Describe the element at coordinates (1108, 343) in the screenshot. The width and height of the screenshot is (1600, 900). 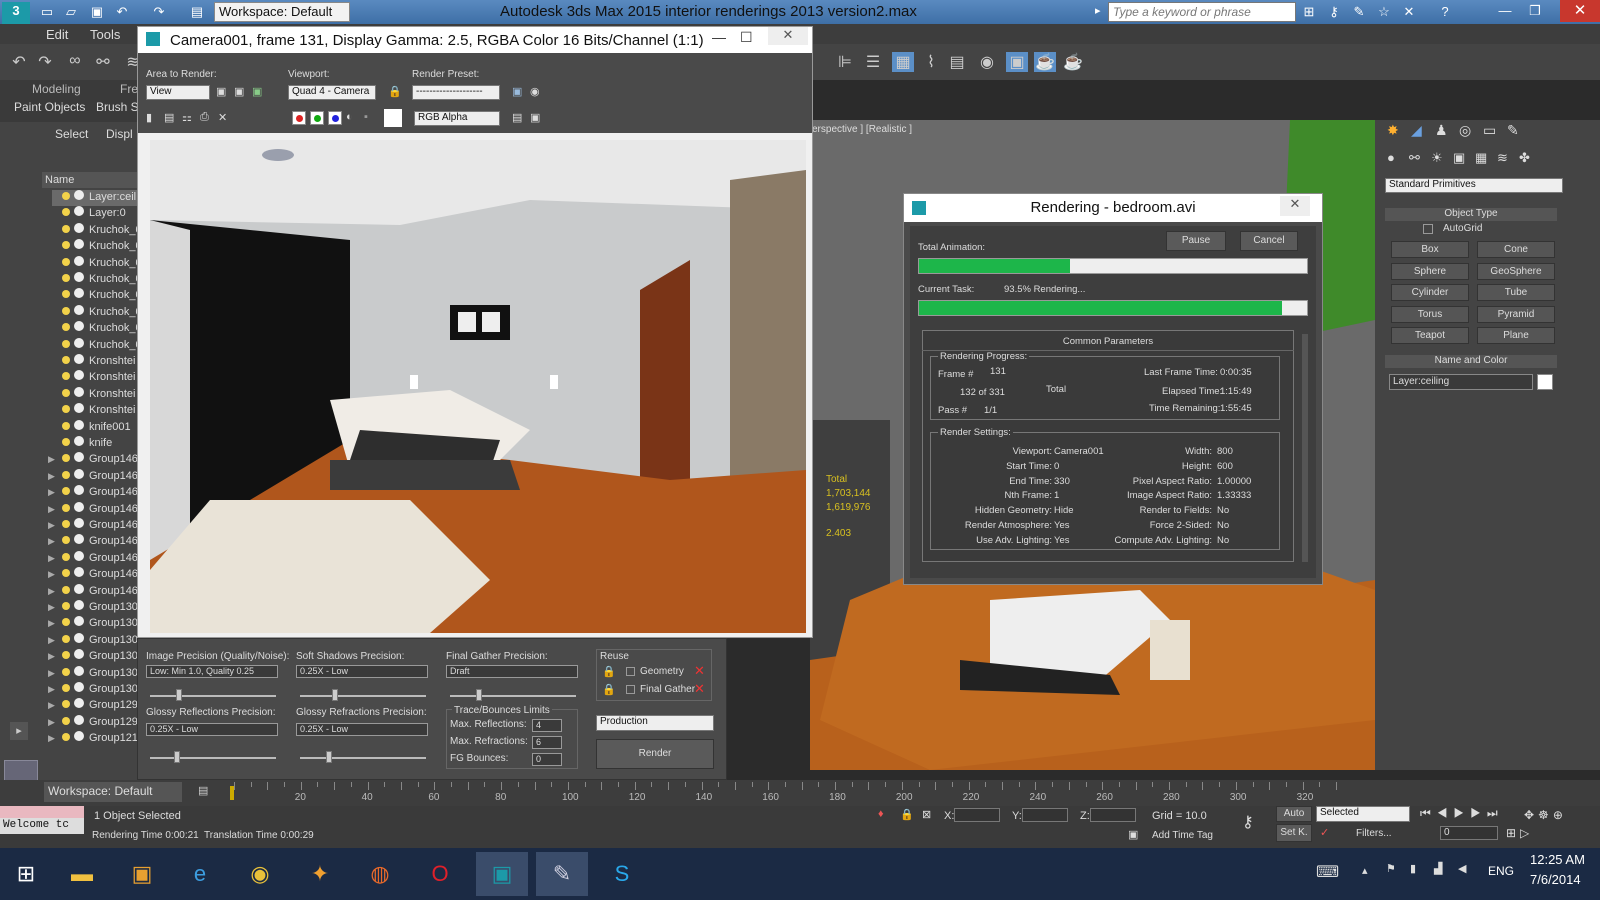
I see `common-parameters-header: Common Parameters` at that location.